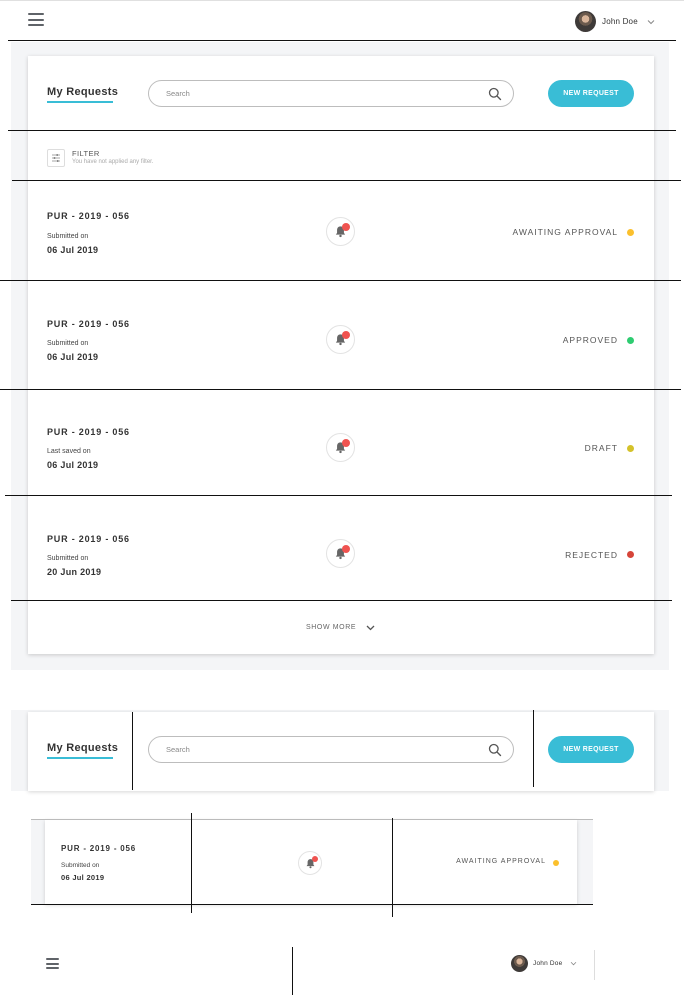 This screenshot has width=684, height=999. I want to click on filter-icon, so click(56, 158).